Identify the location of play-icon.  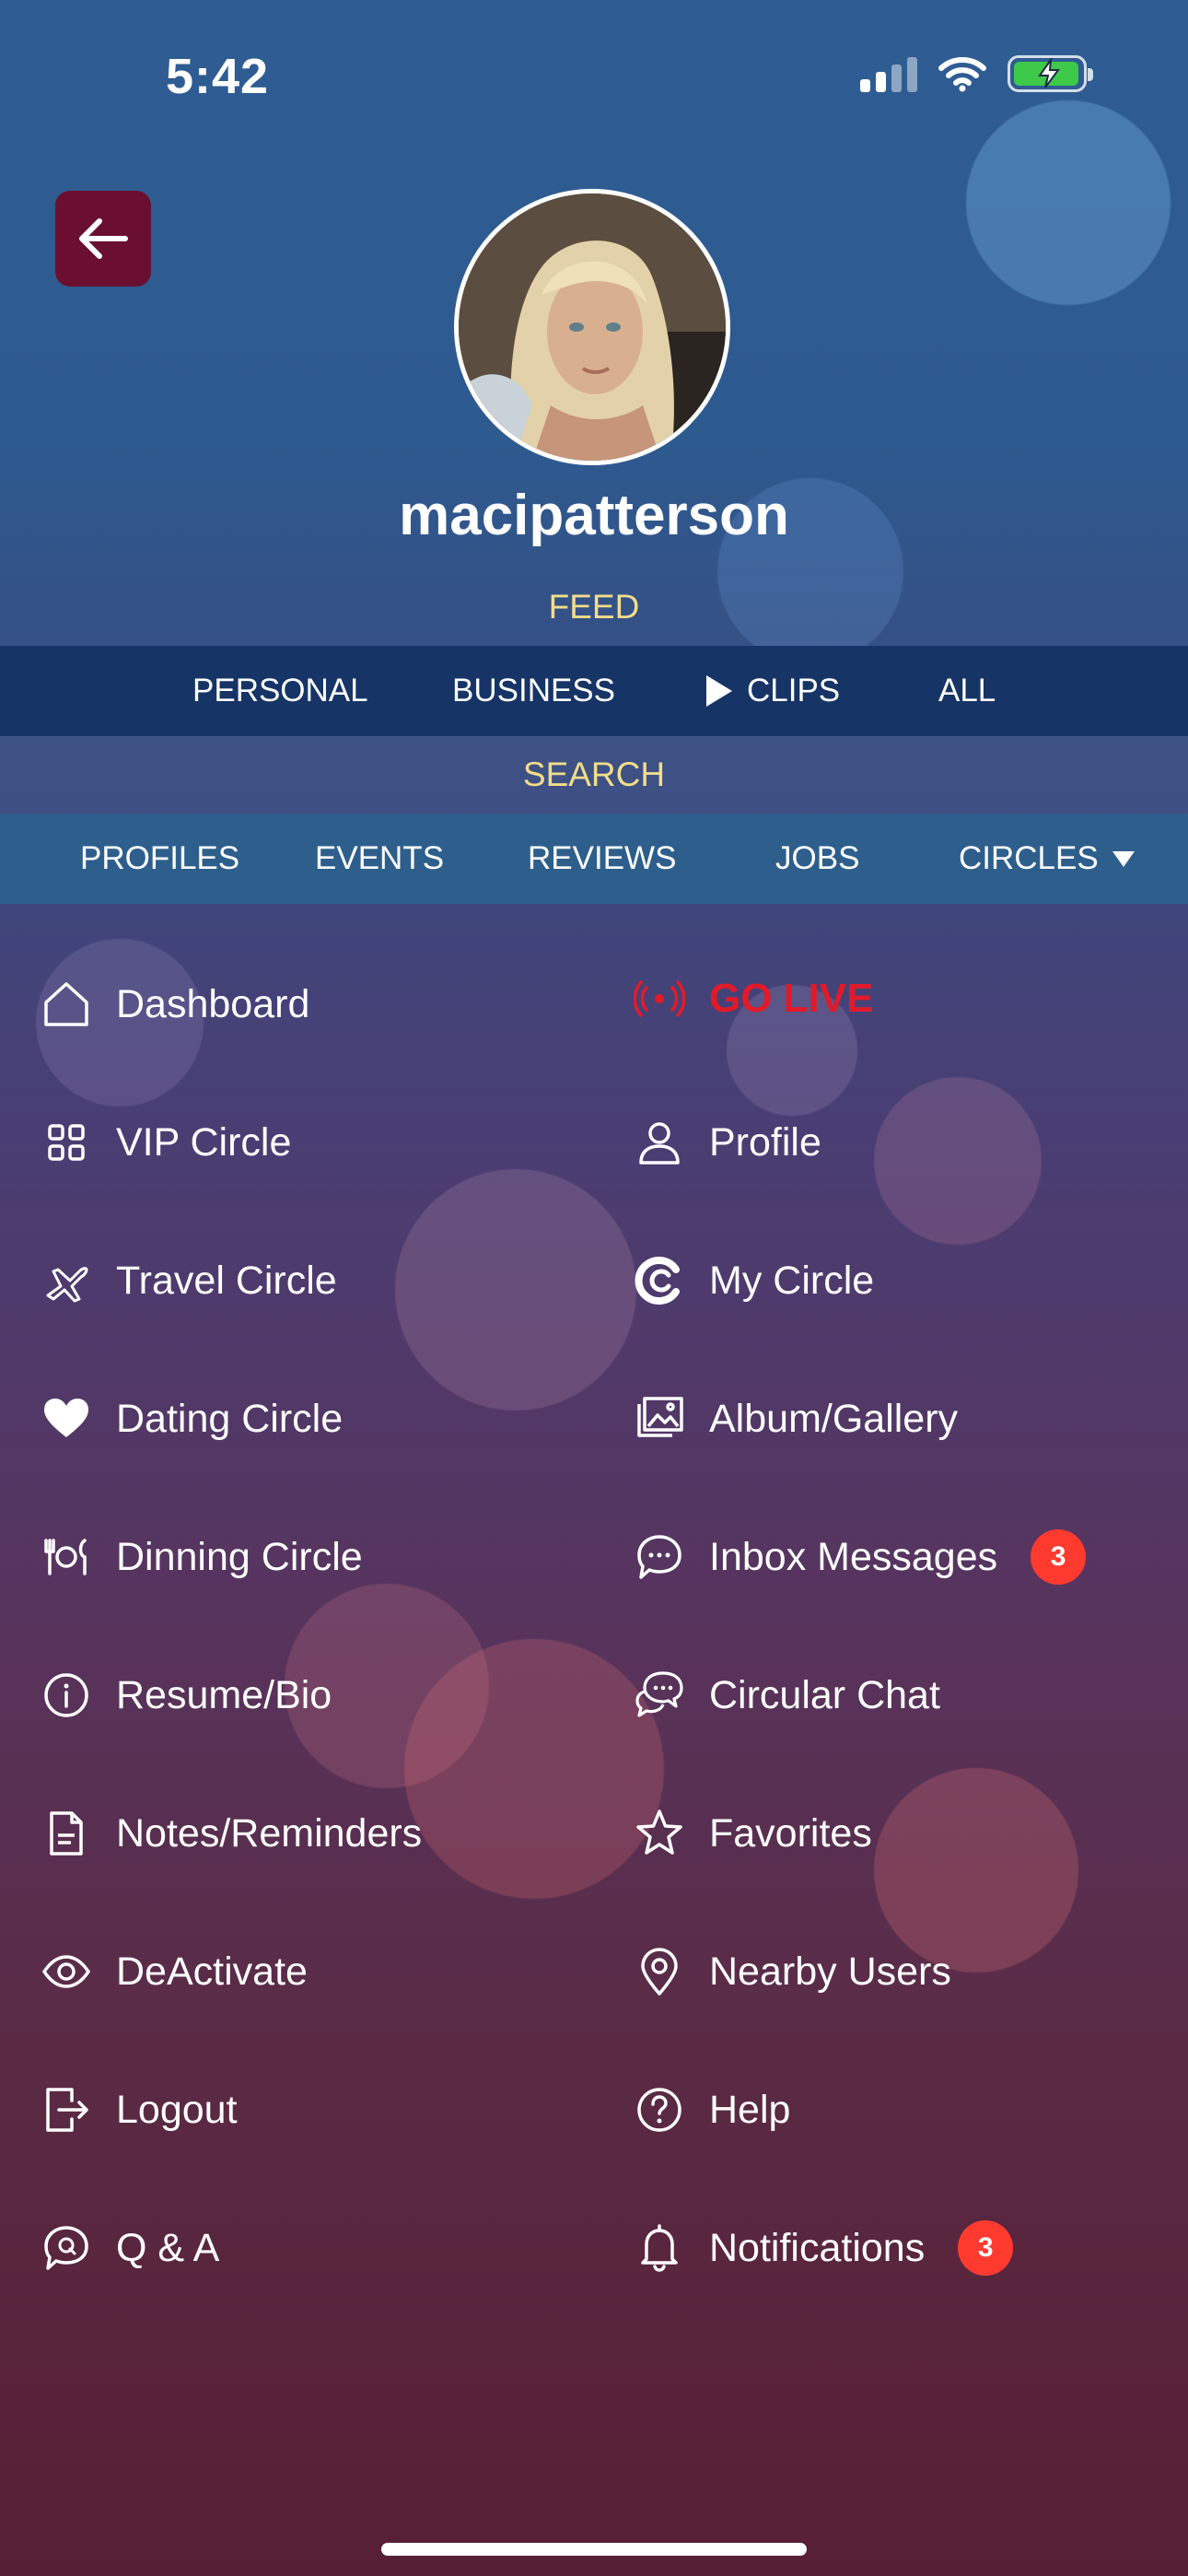
(719, 691).